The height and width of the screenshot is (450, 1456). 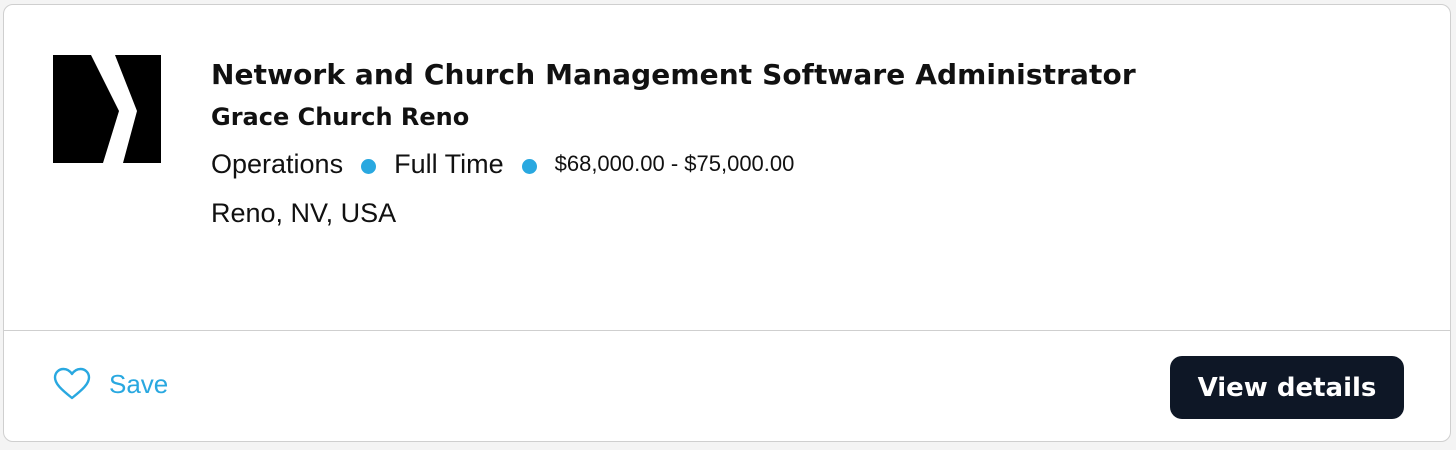 What do you see at coordinates (107, 109) in the screenshot?
I see `company-logo-icon` at bounding box center [107, 109].